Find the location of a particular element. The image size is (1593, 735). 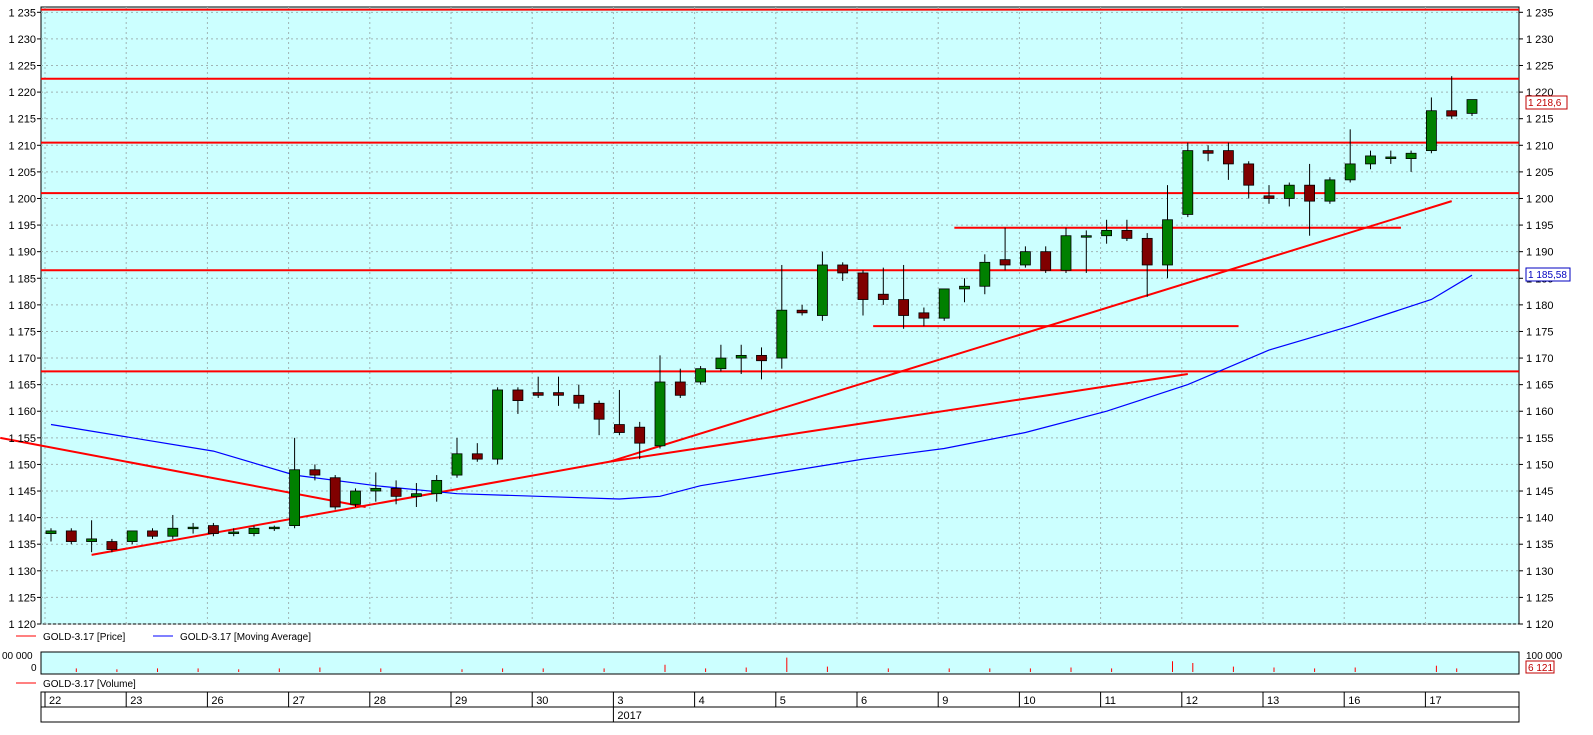

y-tick-right-1230: 1 230 is located at coordinates (1540, 40).